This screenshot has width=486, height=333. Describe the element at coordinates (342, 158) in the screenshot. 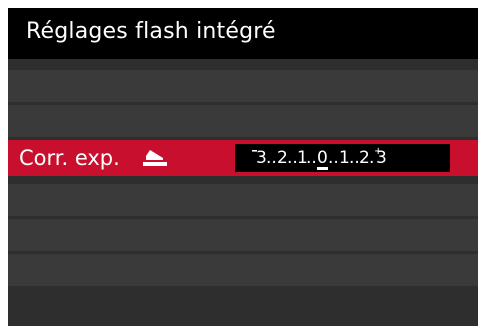

I see `exposure-scale: 3 .. 2 .. 1 .. 0 .. 1 .. 2 . + 3` at that location.